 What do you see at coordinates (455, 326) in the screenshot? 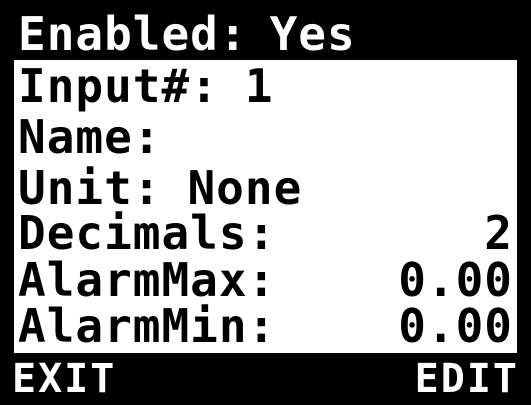
I see `alarm-min-value: 0.00` at bounding box center [455, 326].